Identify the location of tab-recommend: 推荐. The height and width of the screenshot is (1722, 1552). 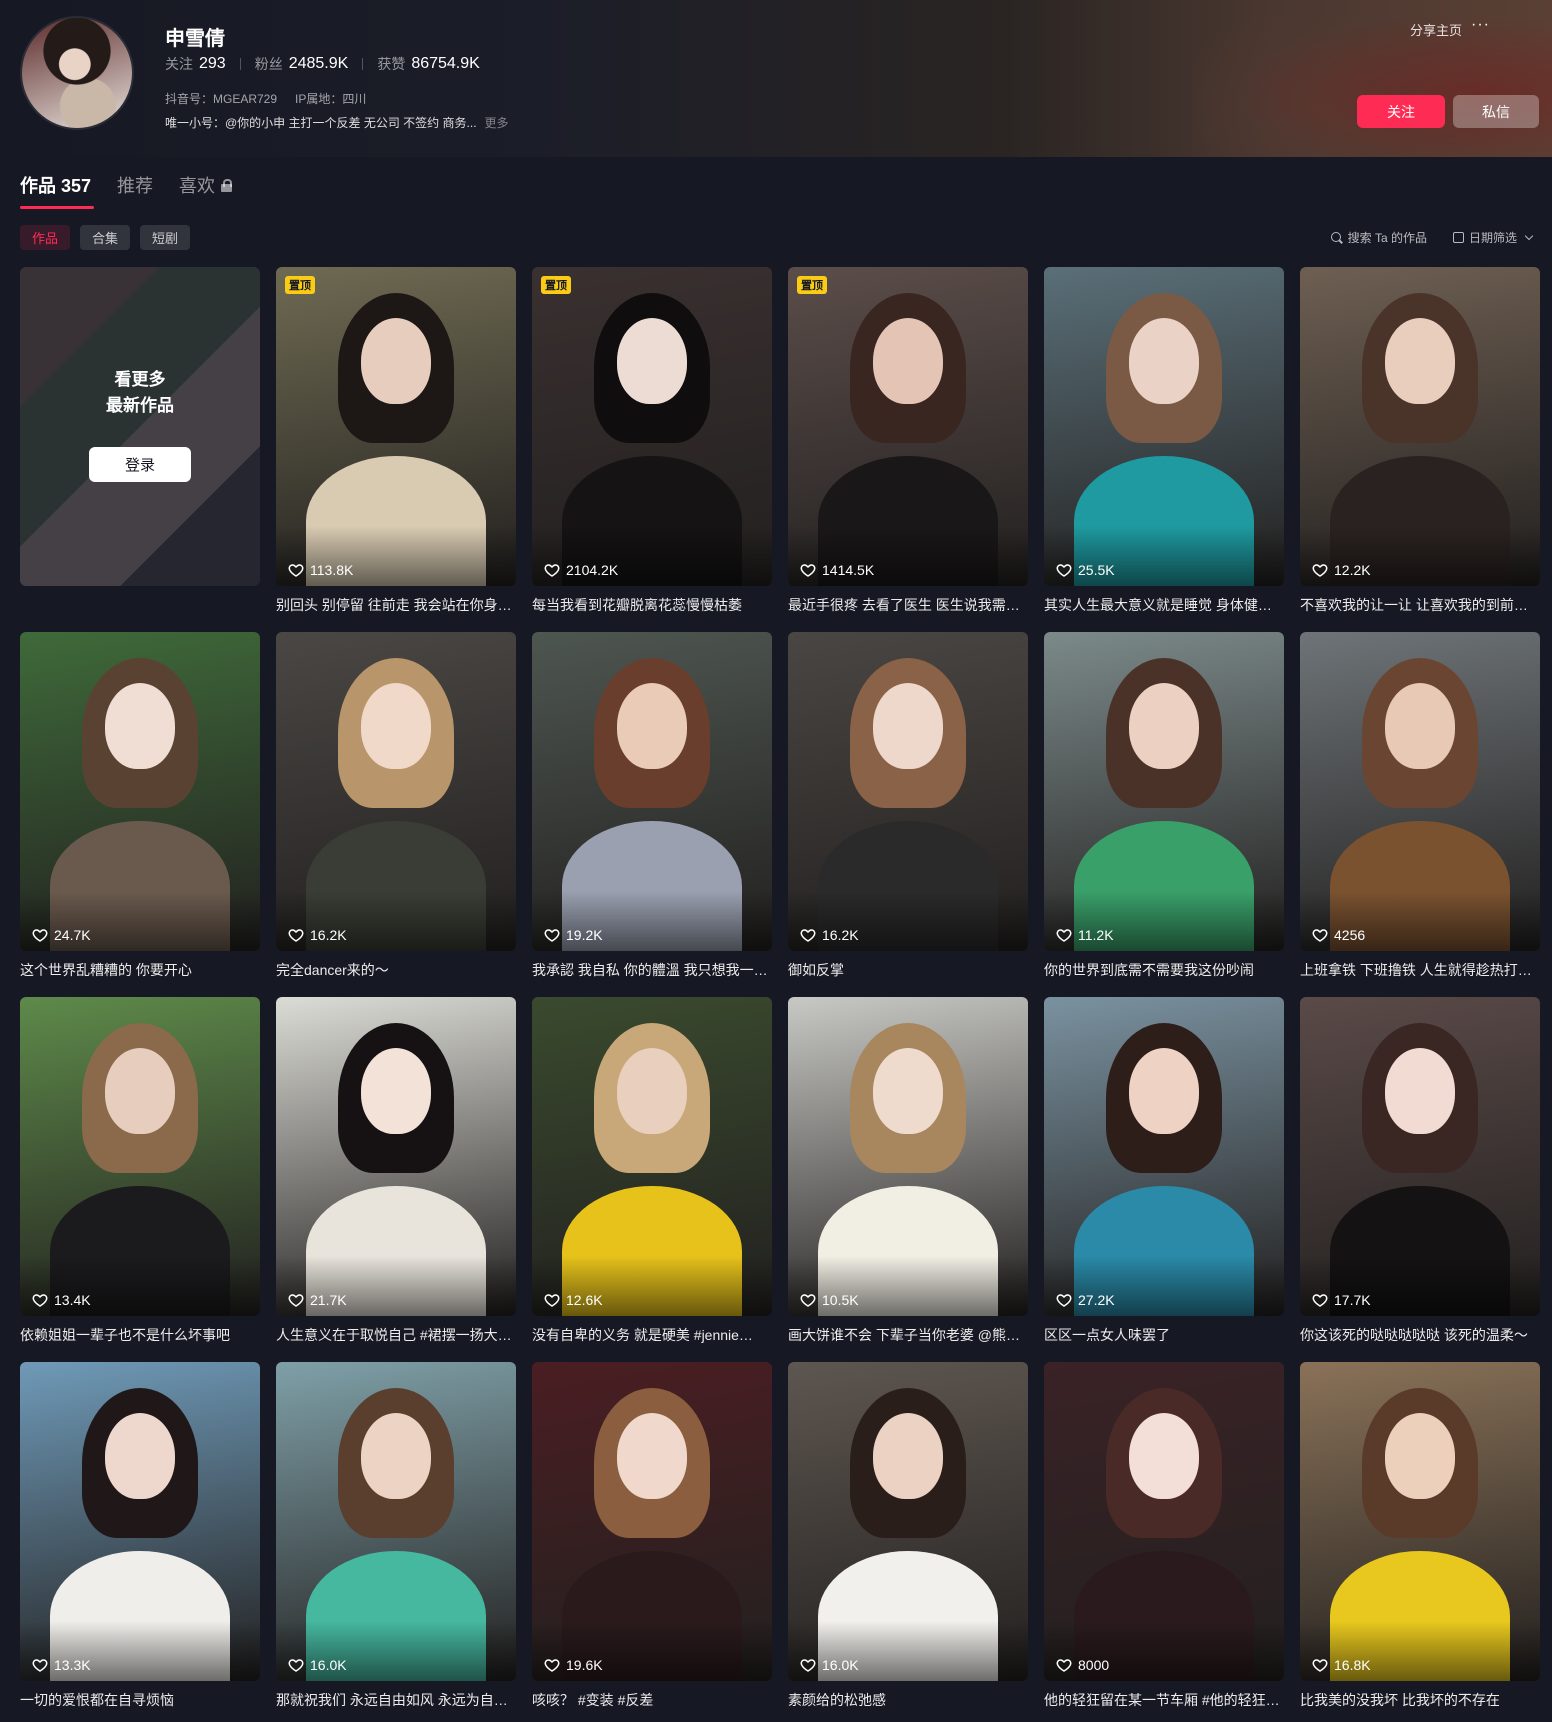
(135, 185).